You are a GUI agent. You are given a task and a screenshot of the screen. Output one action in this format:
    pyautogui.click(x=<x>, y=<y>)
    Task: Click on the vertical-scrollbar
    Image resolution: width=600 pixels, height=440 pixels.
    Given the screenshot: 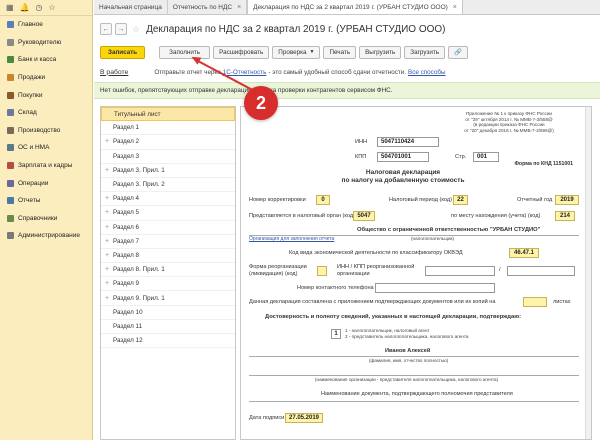 What is the action you would take?
    pyautogui.click(x=588, y=273)
    